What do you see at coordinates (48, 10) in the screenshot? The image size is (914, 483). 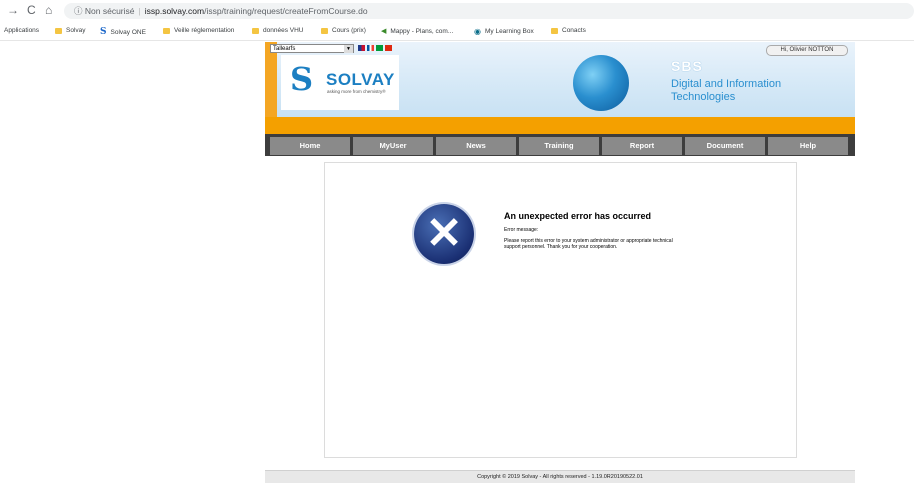 I see `home-icon: ⌂` at bounding box center [48, 10].